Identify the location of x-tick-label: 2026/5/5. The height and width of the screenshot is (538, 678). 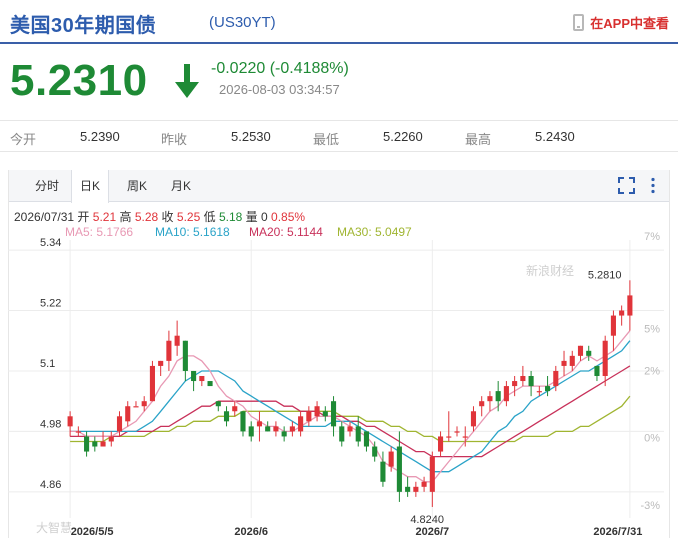
(92, 532).